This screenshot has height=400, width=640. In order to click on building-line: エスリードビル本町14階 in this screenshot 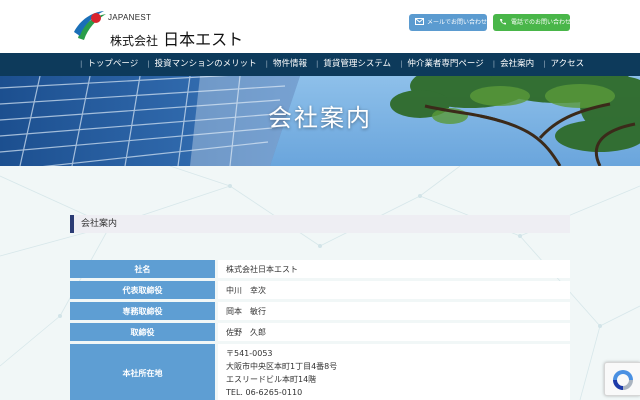, I will do `click(271, 379)`.